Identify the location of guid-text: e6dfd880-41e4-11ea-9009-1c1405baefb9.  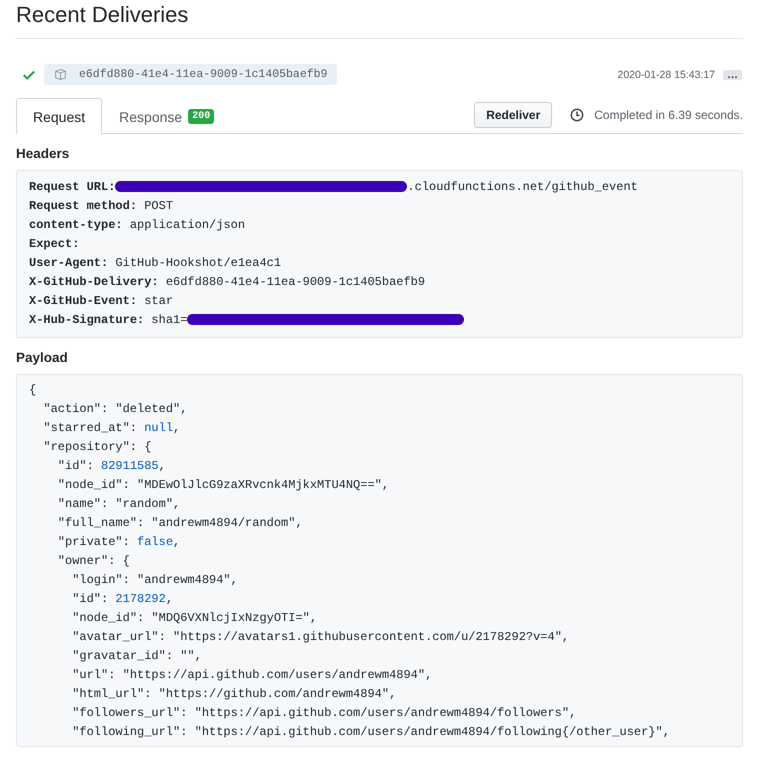
(203, 74).